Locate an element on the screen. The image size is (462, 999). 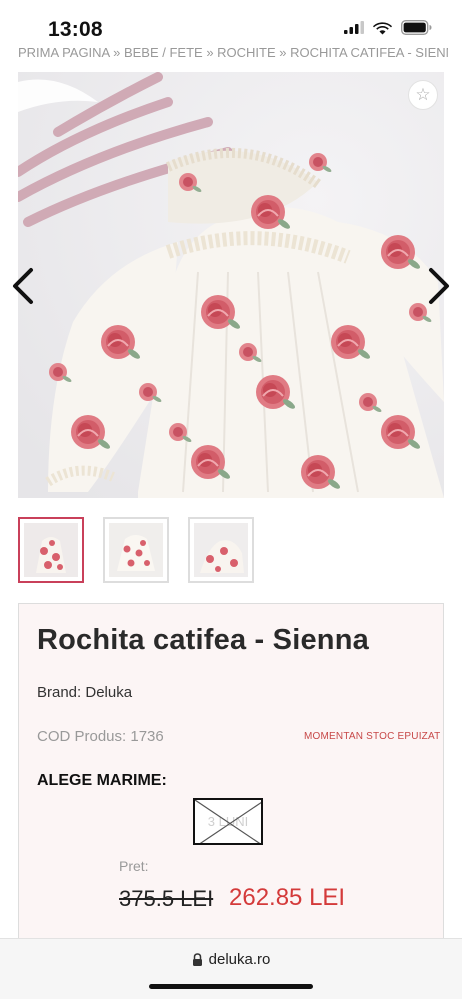
thumbnail-3-image is located at coordinates (221, 550).